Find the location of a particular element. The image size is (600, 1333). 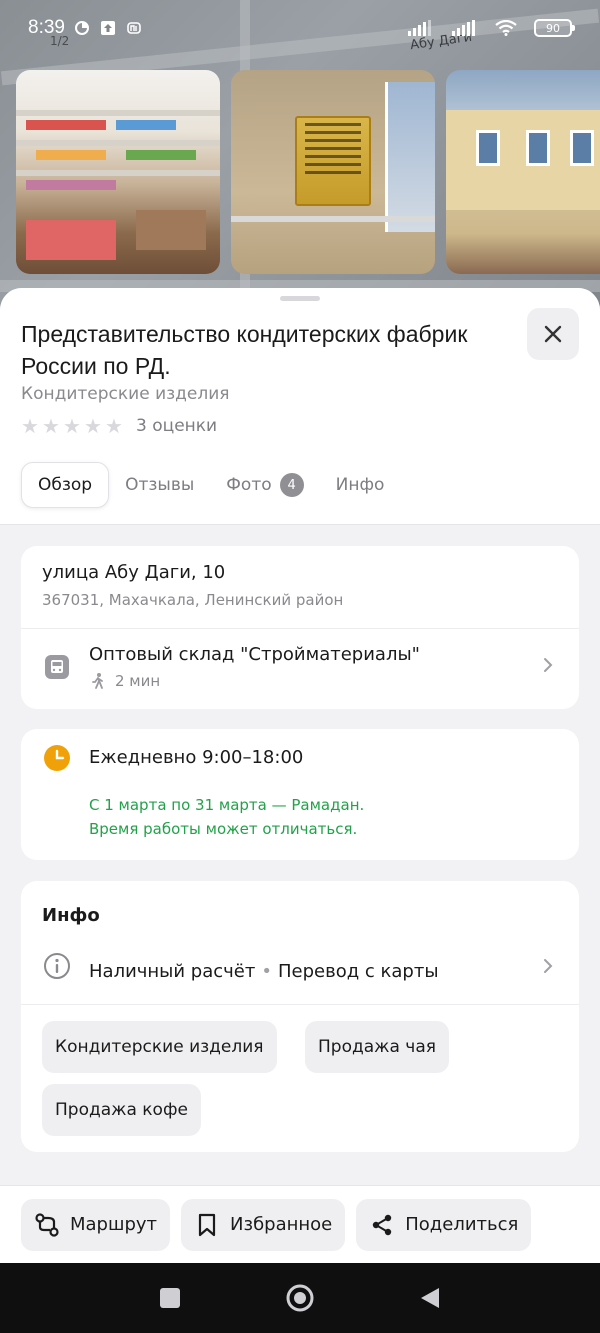

drag-handle is located at coordinates (300, 298).